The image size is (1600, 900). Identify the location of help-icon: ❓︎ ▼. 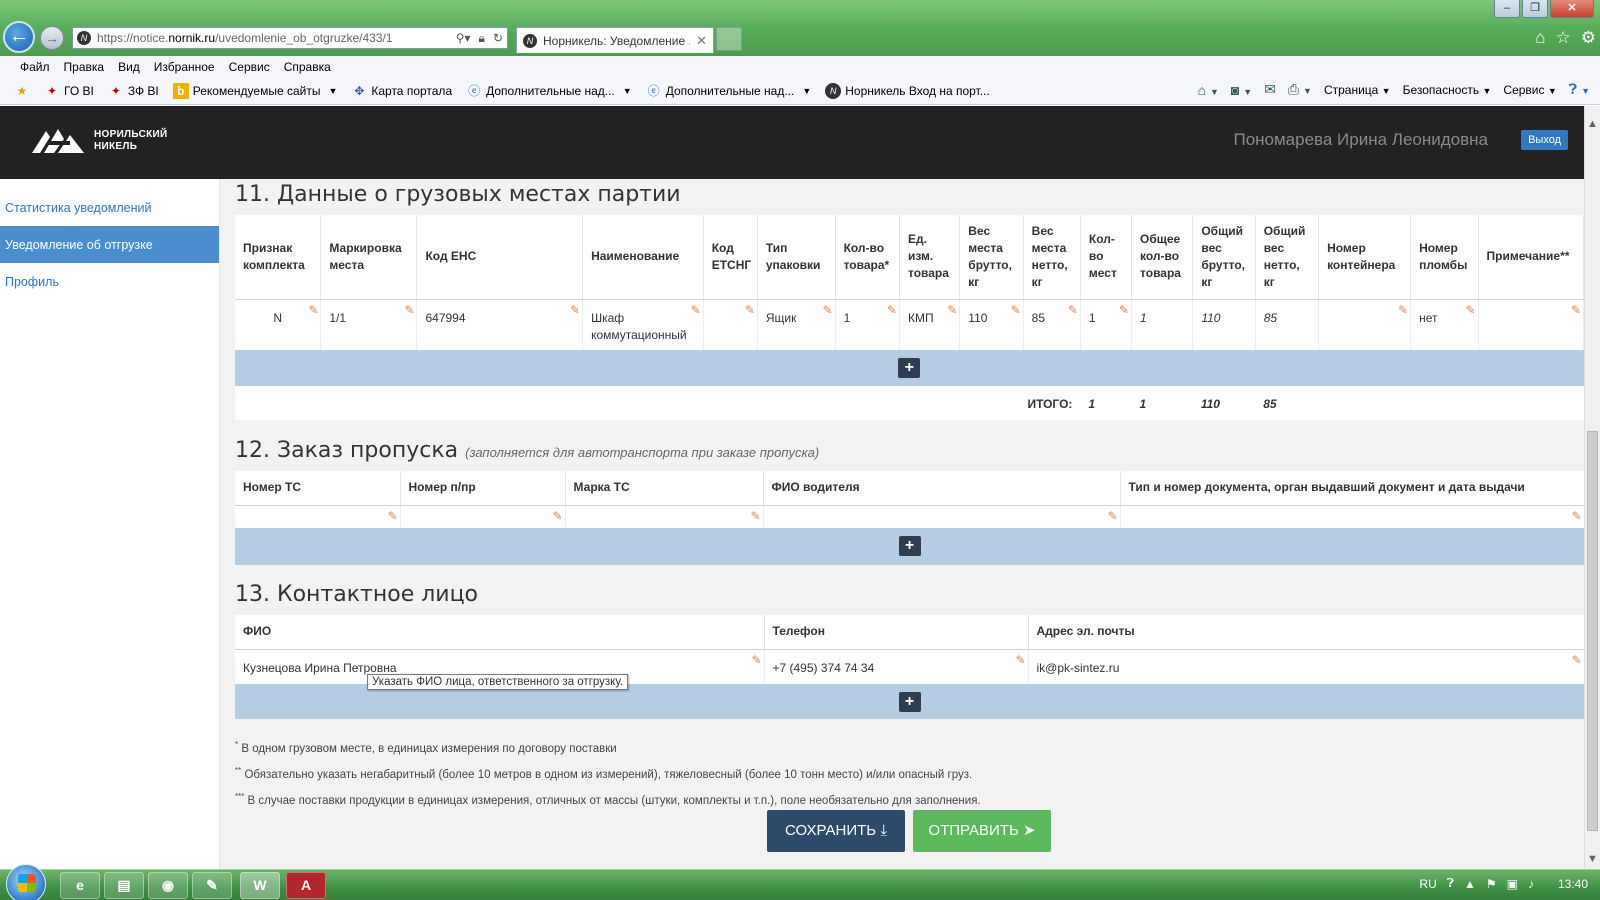
(1579, 89).